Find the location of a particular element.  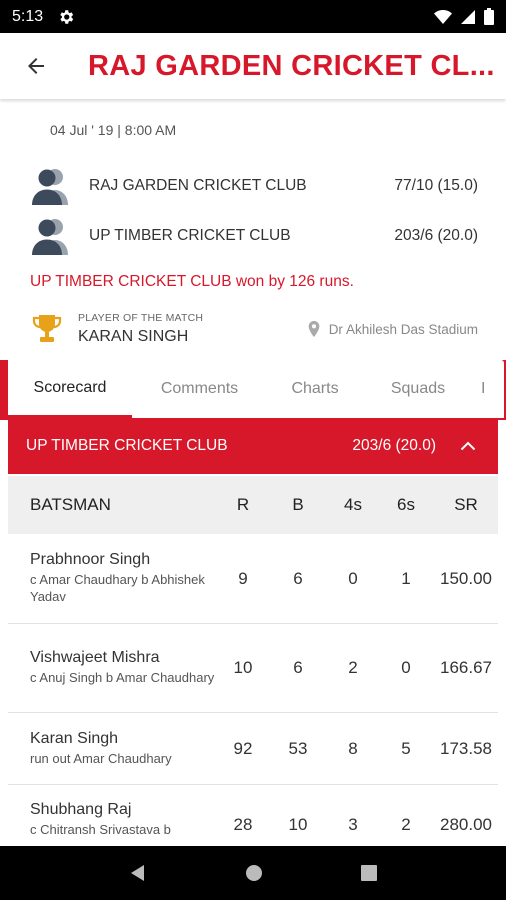

sixes: 1 is located at coordinates (406, 578).